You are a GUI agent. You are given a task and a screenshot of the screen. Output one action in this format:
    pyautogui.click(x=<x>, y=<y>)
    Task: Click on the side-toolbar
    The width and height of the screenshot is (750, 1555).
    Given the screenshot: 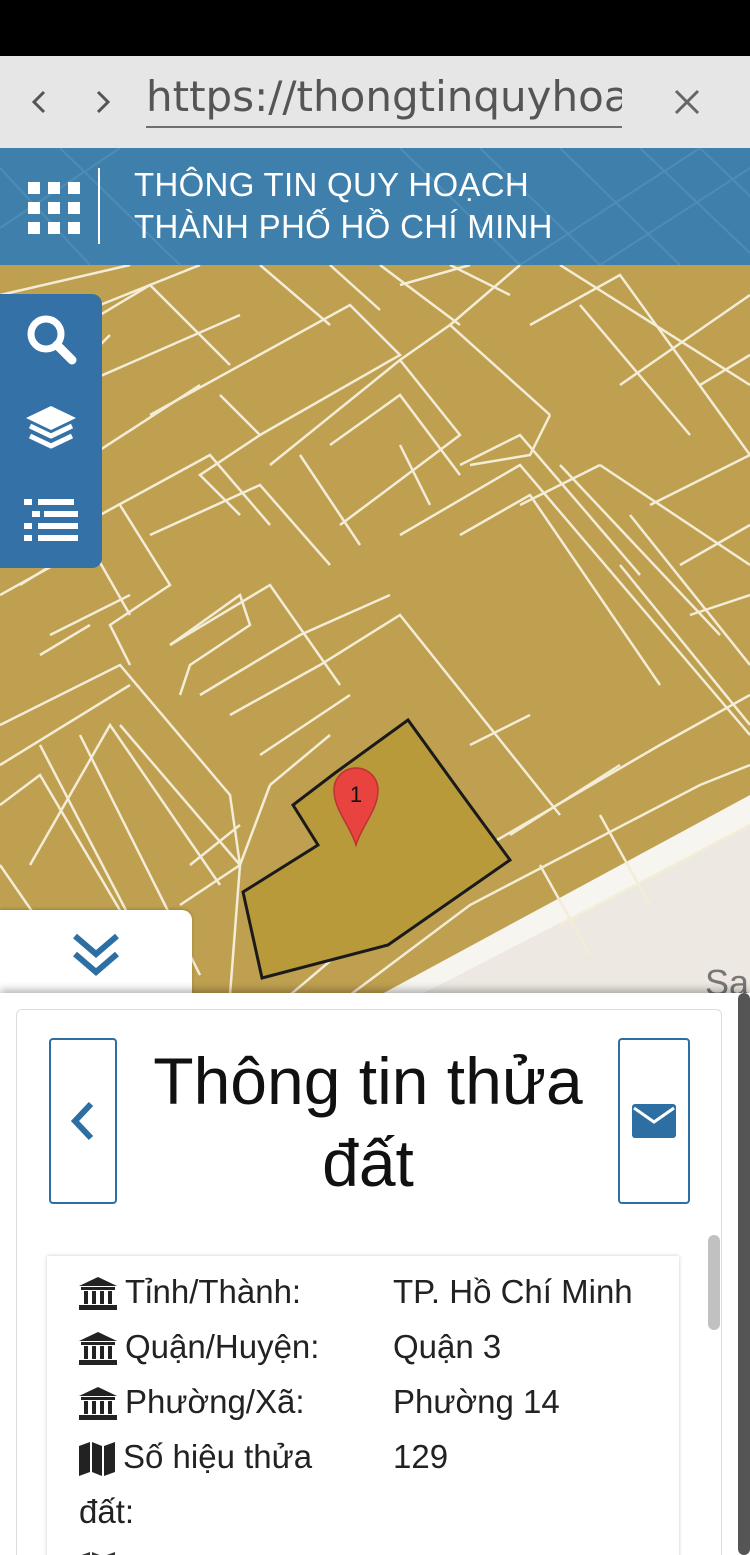 What is the action you would take?
    pyautogui.click(x=51, y=431)
    